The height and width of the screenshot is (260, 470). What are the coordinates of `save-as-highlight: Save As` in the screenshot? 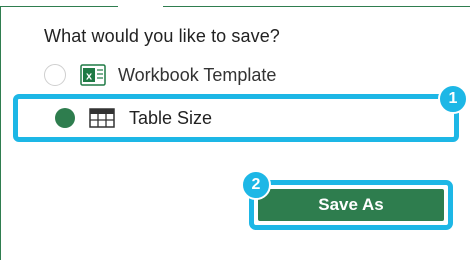 It's located at (351, 205).